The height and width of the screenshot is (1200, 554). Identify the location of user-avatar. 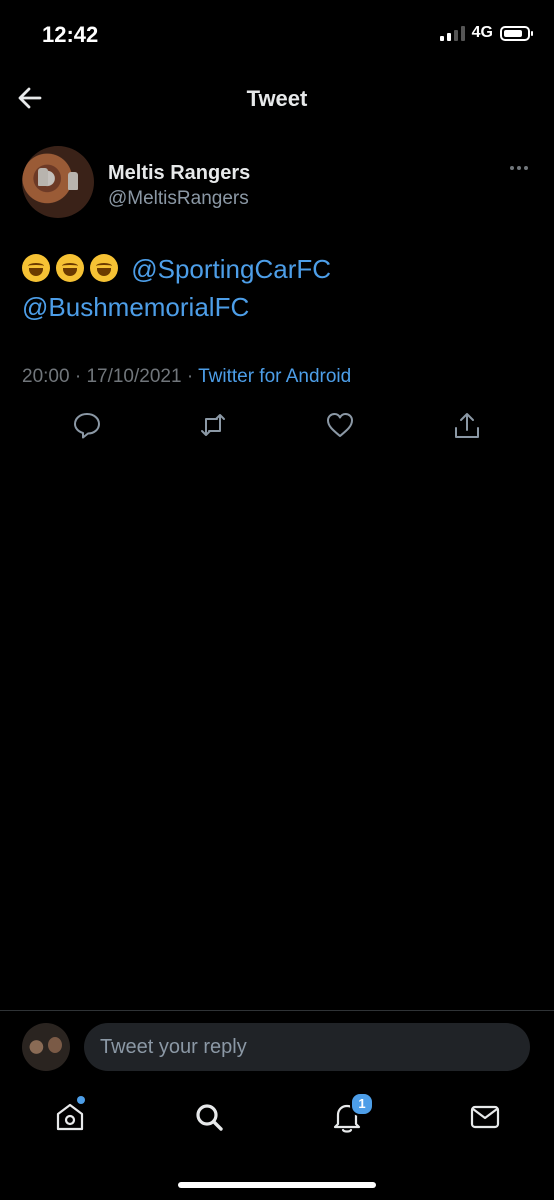
(46, 1047).